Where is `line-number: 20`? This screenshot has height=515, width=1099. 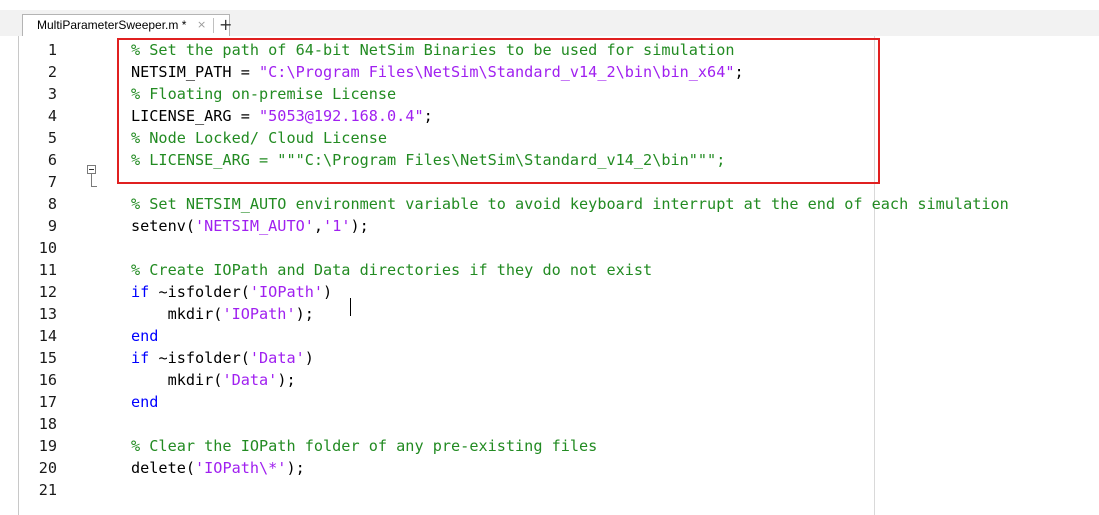
line-number: 20 is located at coordinates (47, 468).